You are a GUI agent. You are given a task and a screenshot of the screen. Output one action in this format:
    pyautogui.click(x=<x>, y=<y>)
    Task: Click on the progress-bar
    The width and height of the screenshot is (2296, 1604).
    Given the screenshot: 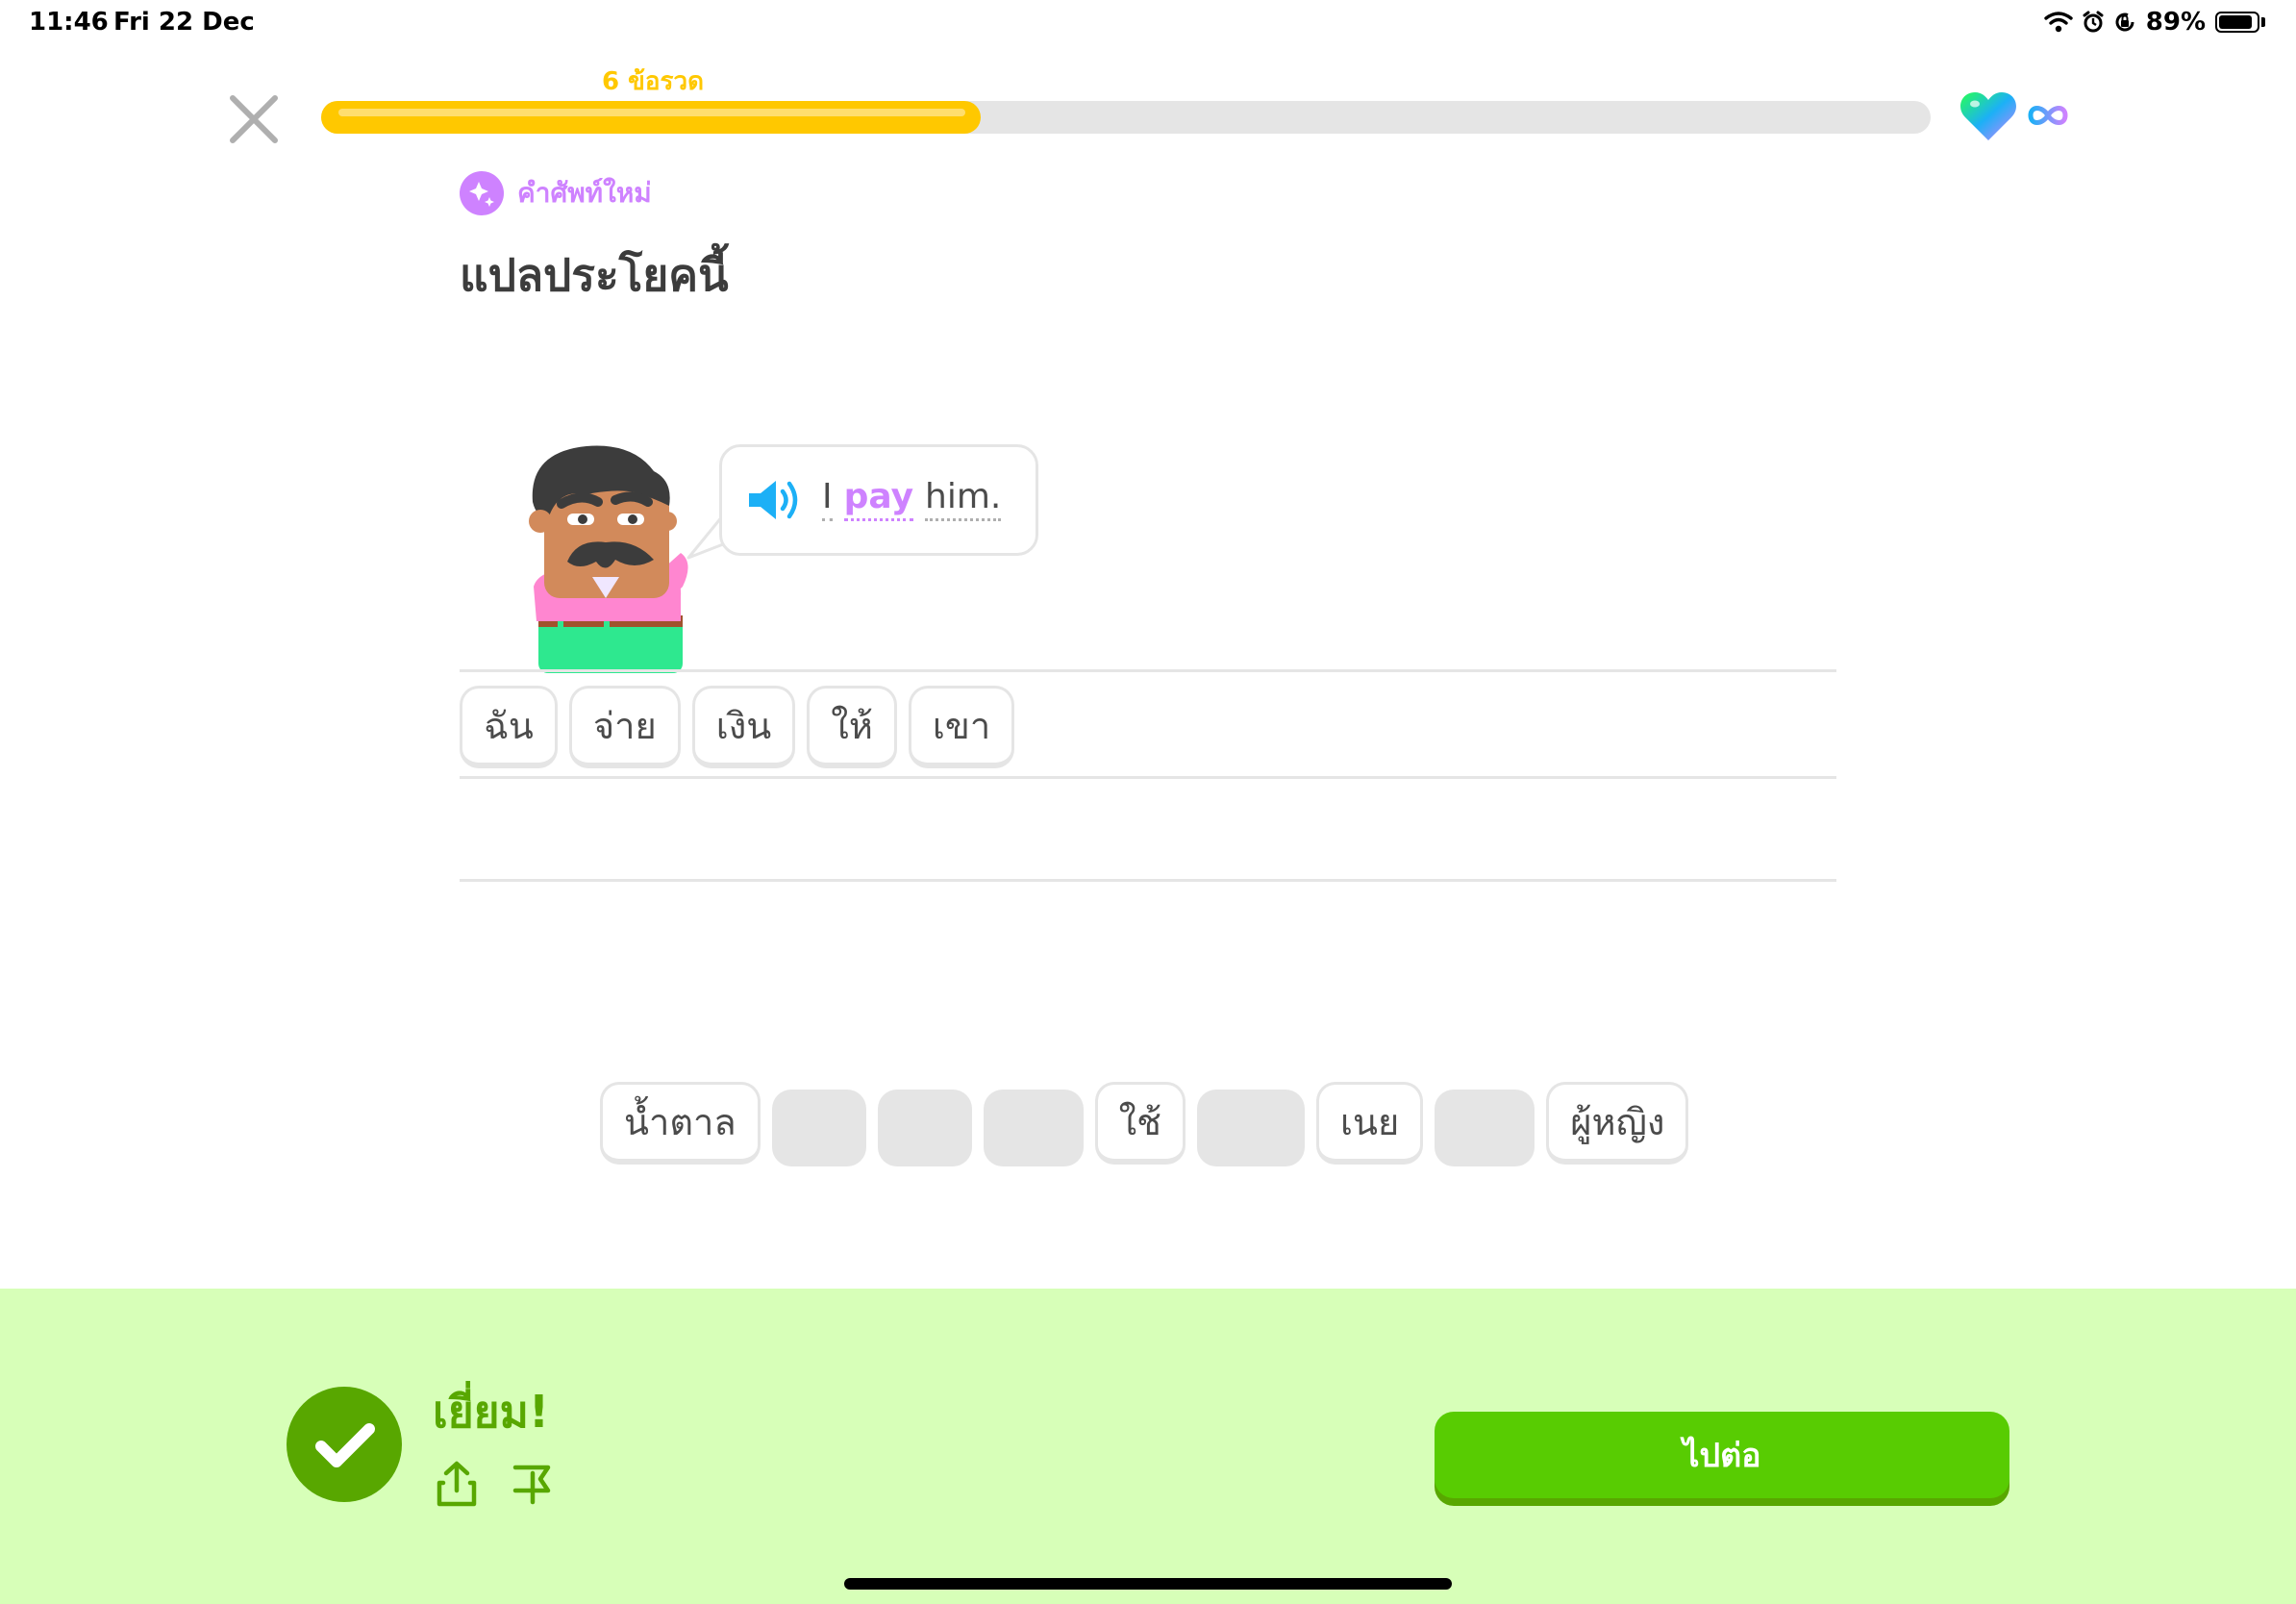 What is the action you would take?
    pyautogui.click(x=1126, y=117)
    